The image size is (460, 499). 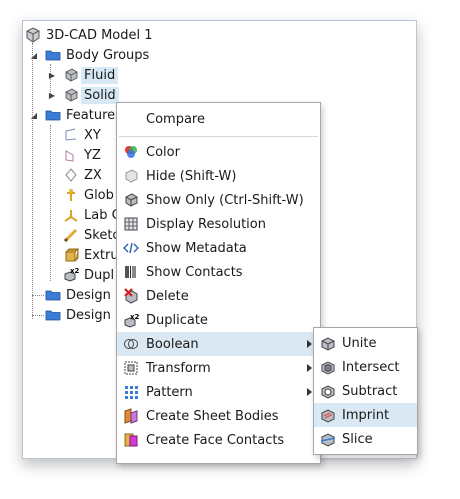 What do you see at coordinates (328, 367) in the screenshot?
I see `intersect-icon` at bounding box center [328, 367].